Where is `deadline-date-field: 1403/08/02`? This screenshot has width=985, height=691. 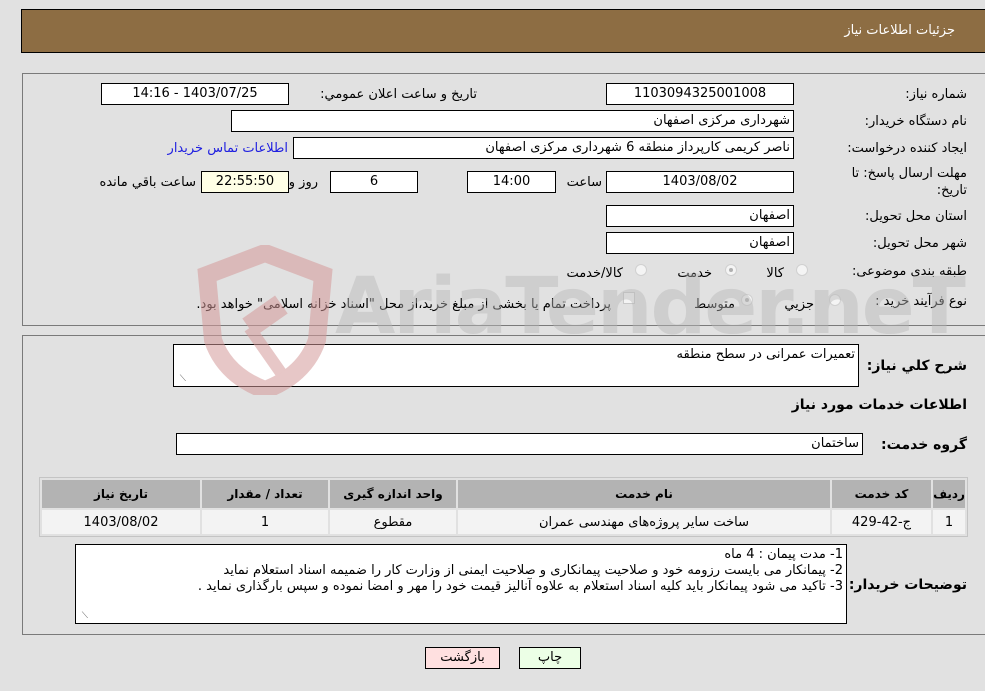 deadline-date-field: 1403/08/02 is located at coordinates (700, 182).